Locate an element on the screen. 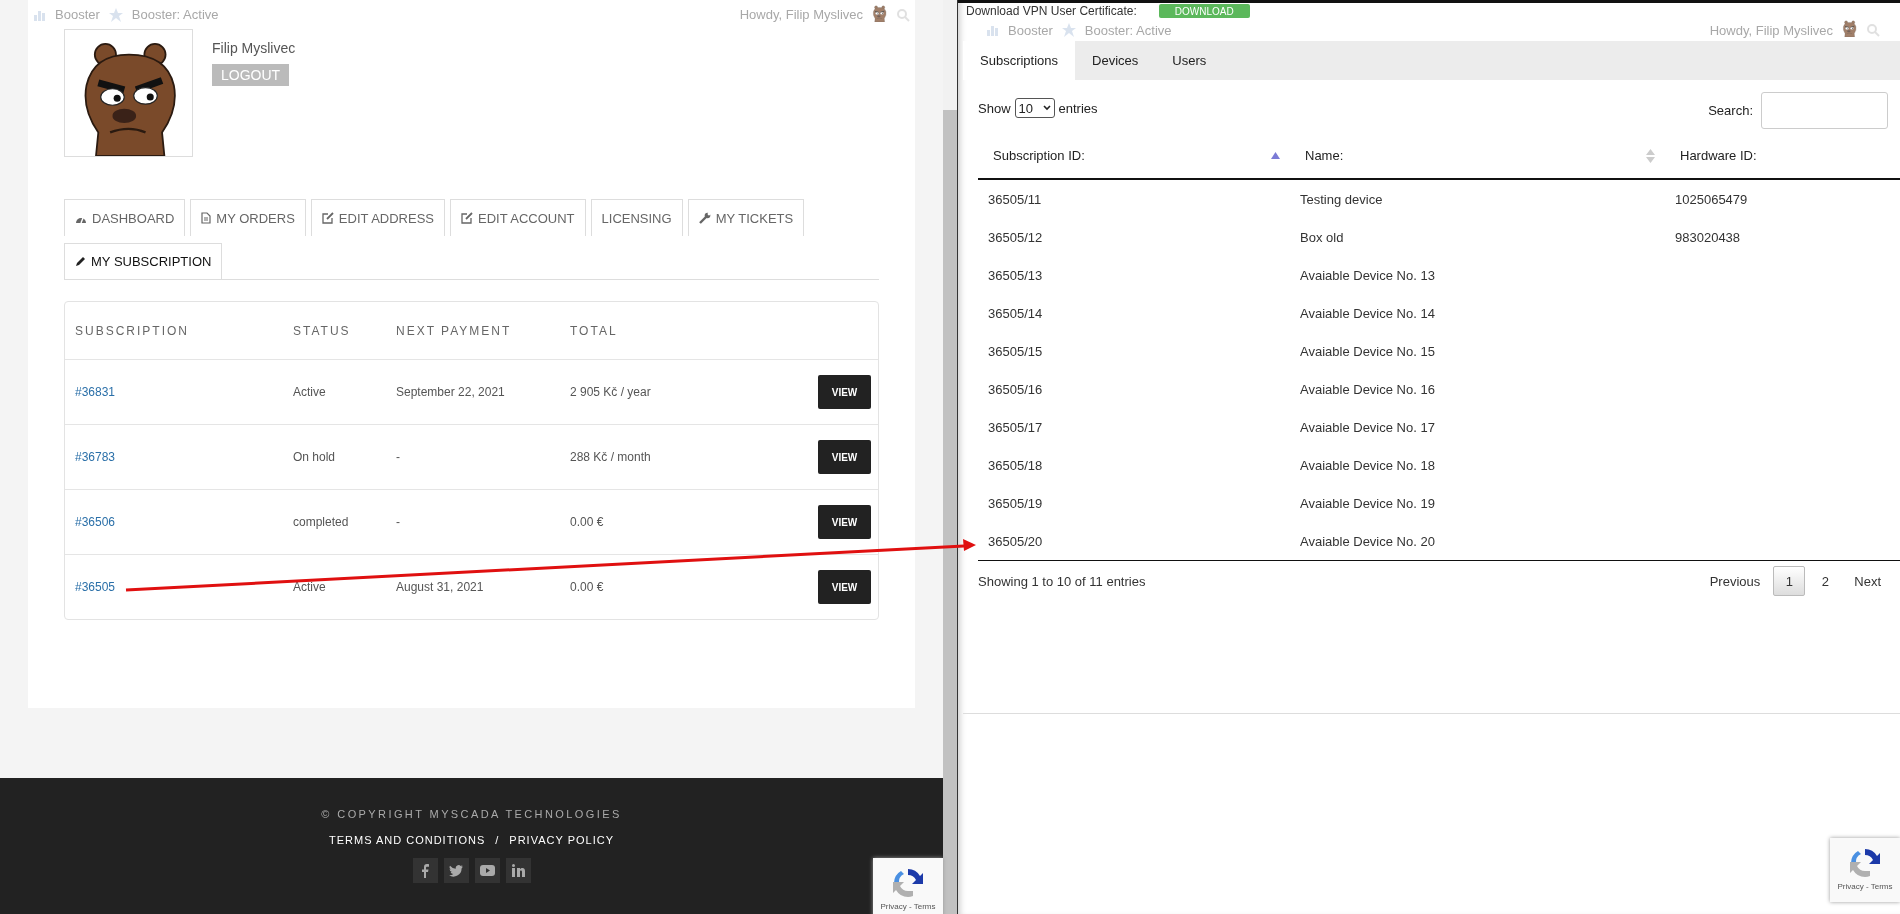 This screenshot has height=914, width=1900. column-header: Name: is located at coordinates (1477, 155).